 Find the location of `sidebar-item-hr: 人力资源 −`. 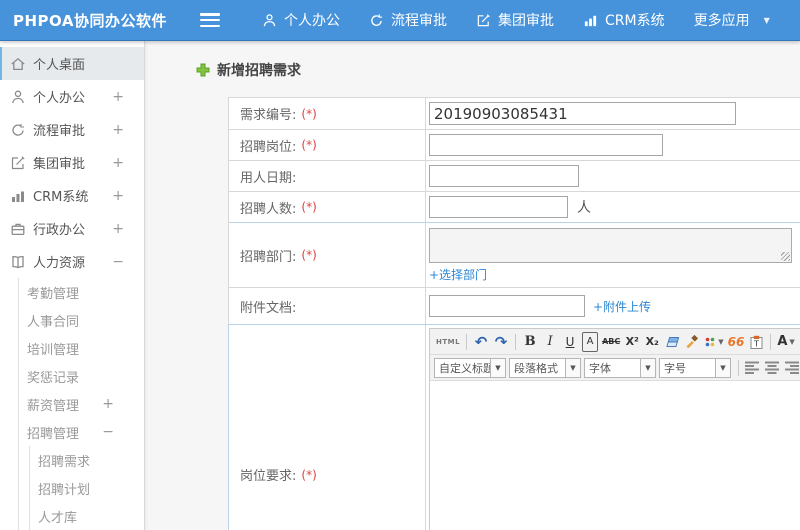

sidebar-item-hr: 人力资源 − is located at coordinates (72, 261).